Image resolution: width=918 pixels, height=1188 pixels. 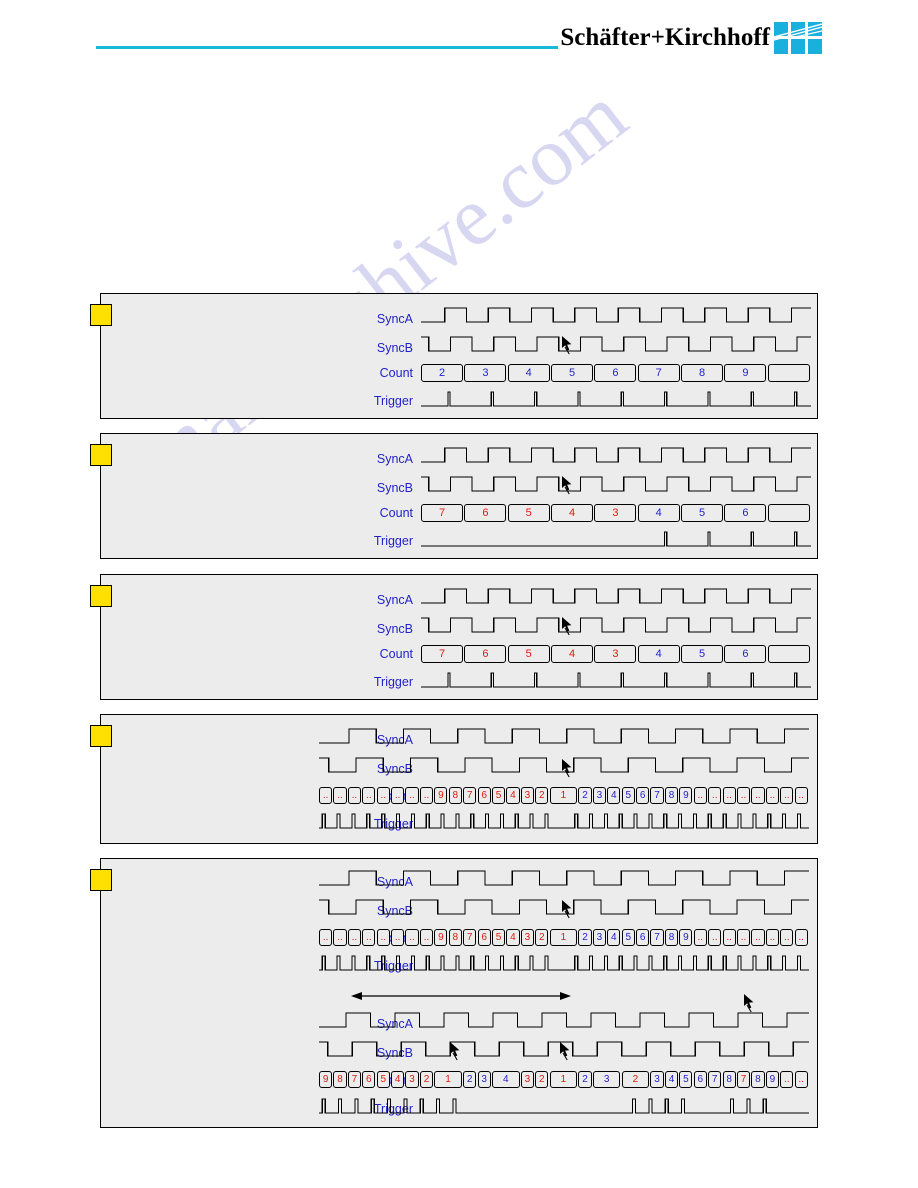 What do you see at coordinates (564, 1106) in the screenshot?
I see `trigger-waveform-lower` at bounding box center [564, 1106].